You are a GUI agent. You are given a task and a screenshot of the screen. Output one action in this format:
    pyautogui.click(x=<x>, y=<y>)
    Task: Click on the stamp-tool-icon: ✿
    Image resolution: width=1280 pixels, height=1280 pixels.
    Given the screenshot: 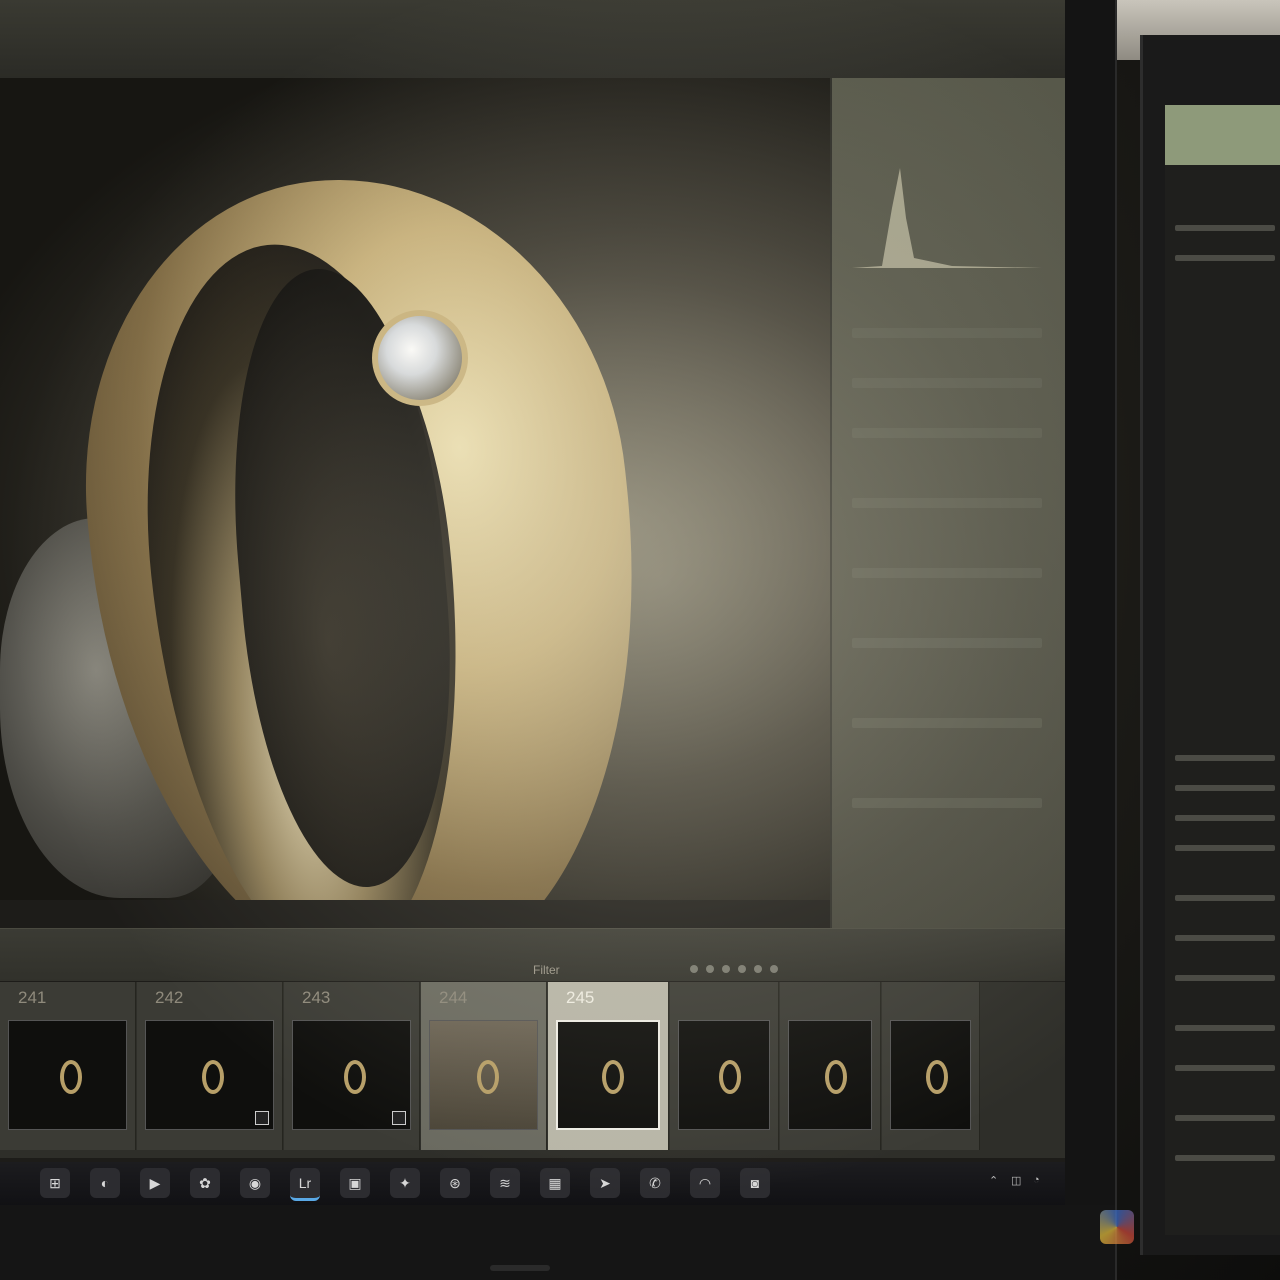 What is the action you would take?
    pyautogui.click(x=205, y=1183)
    